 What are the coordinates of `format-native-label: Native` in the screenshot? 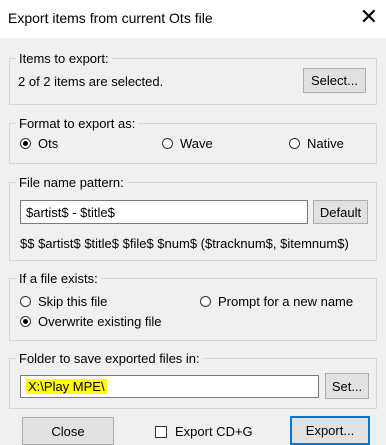 It's located at (325, 143).